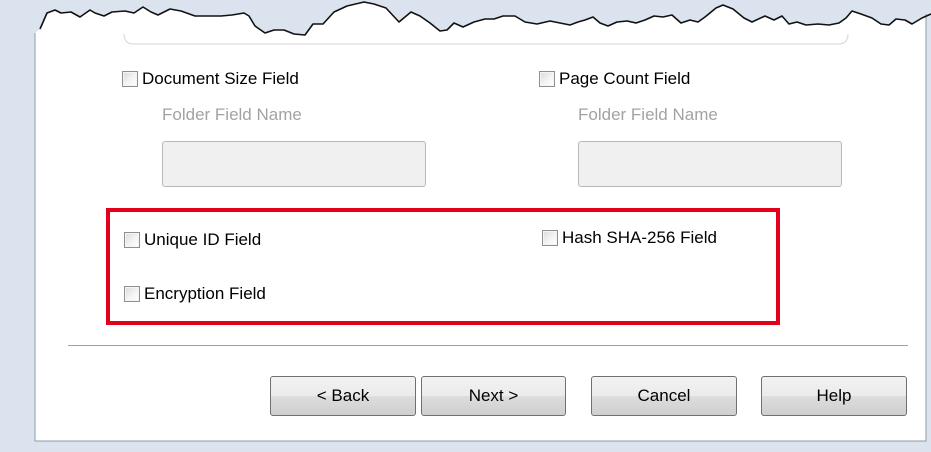 This screenshot has height=452, width=931. Describe the element at coordinates (625, 78) in the screenshot. I see `page-count-label: Page Count Field` at that location.